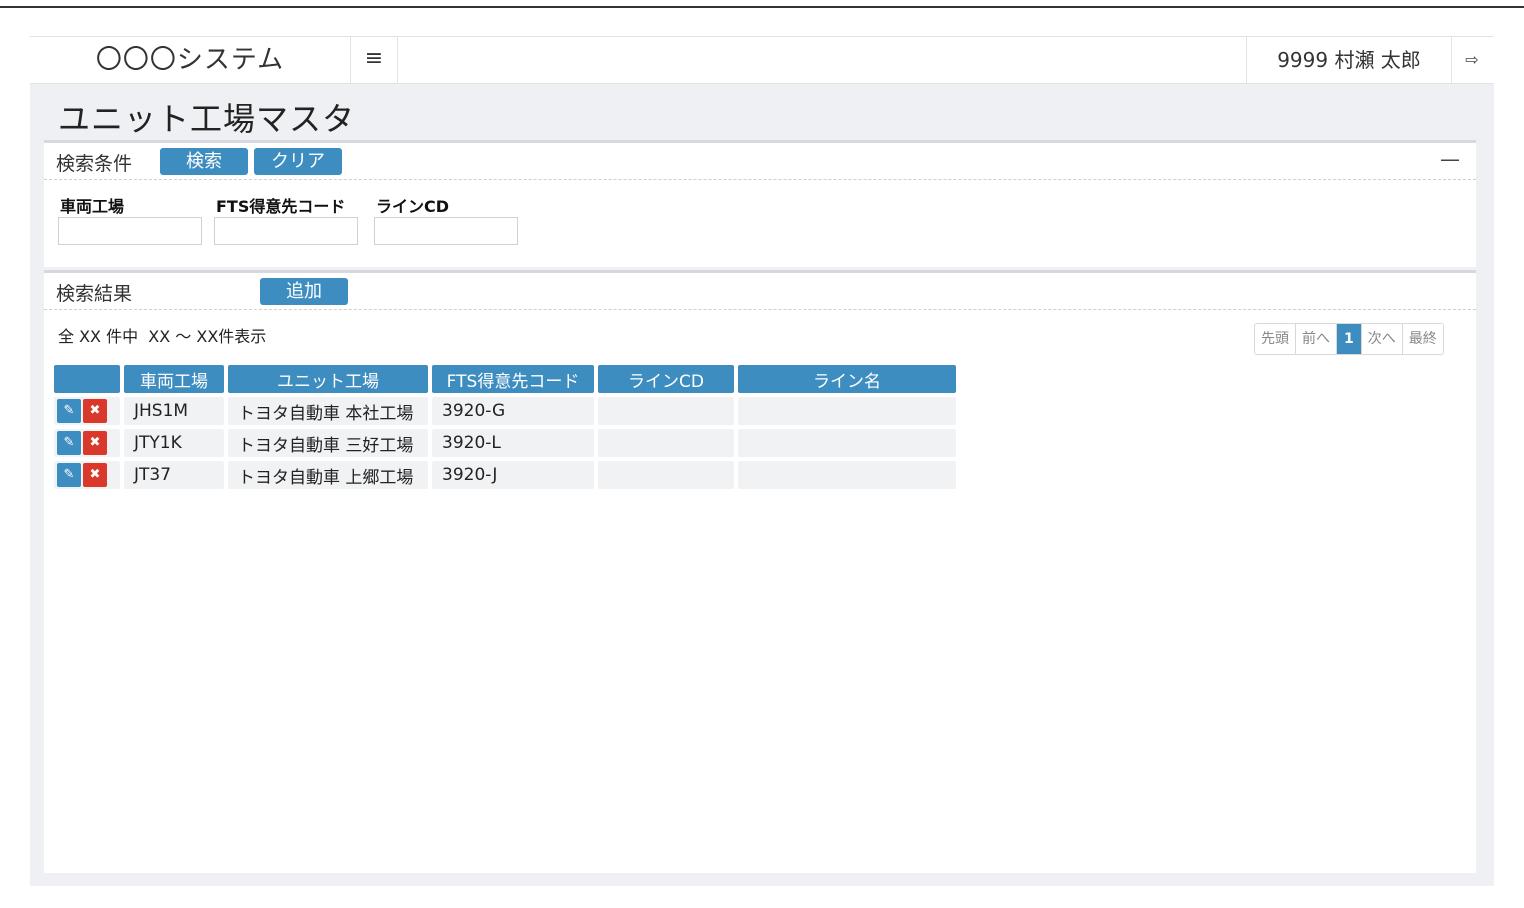 The width and height of the screenshot is (1524, 908). What do you see at coordinates (760, 203) in the screenshot?
I see `search-panel: 検索条件 検索 クリア — 車両工場 FTS得意先コード ラインCD` at bounding box center [760, 203].